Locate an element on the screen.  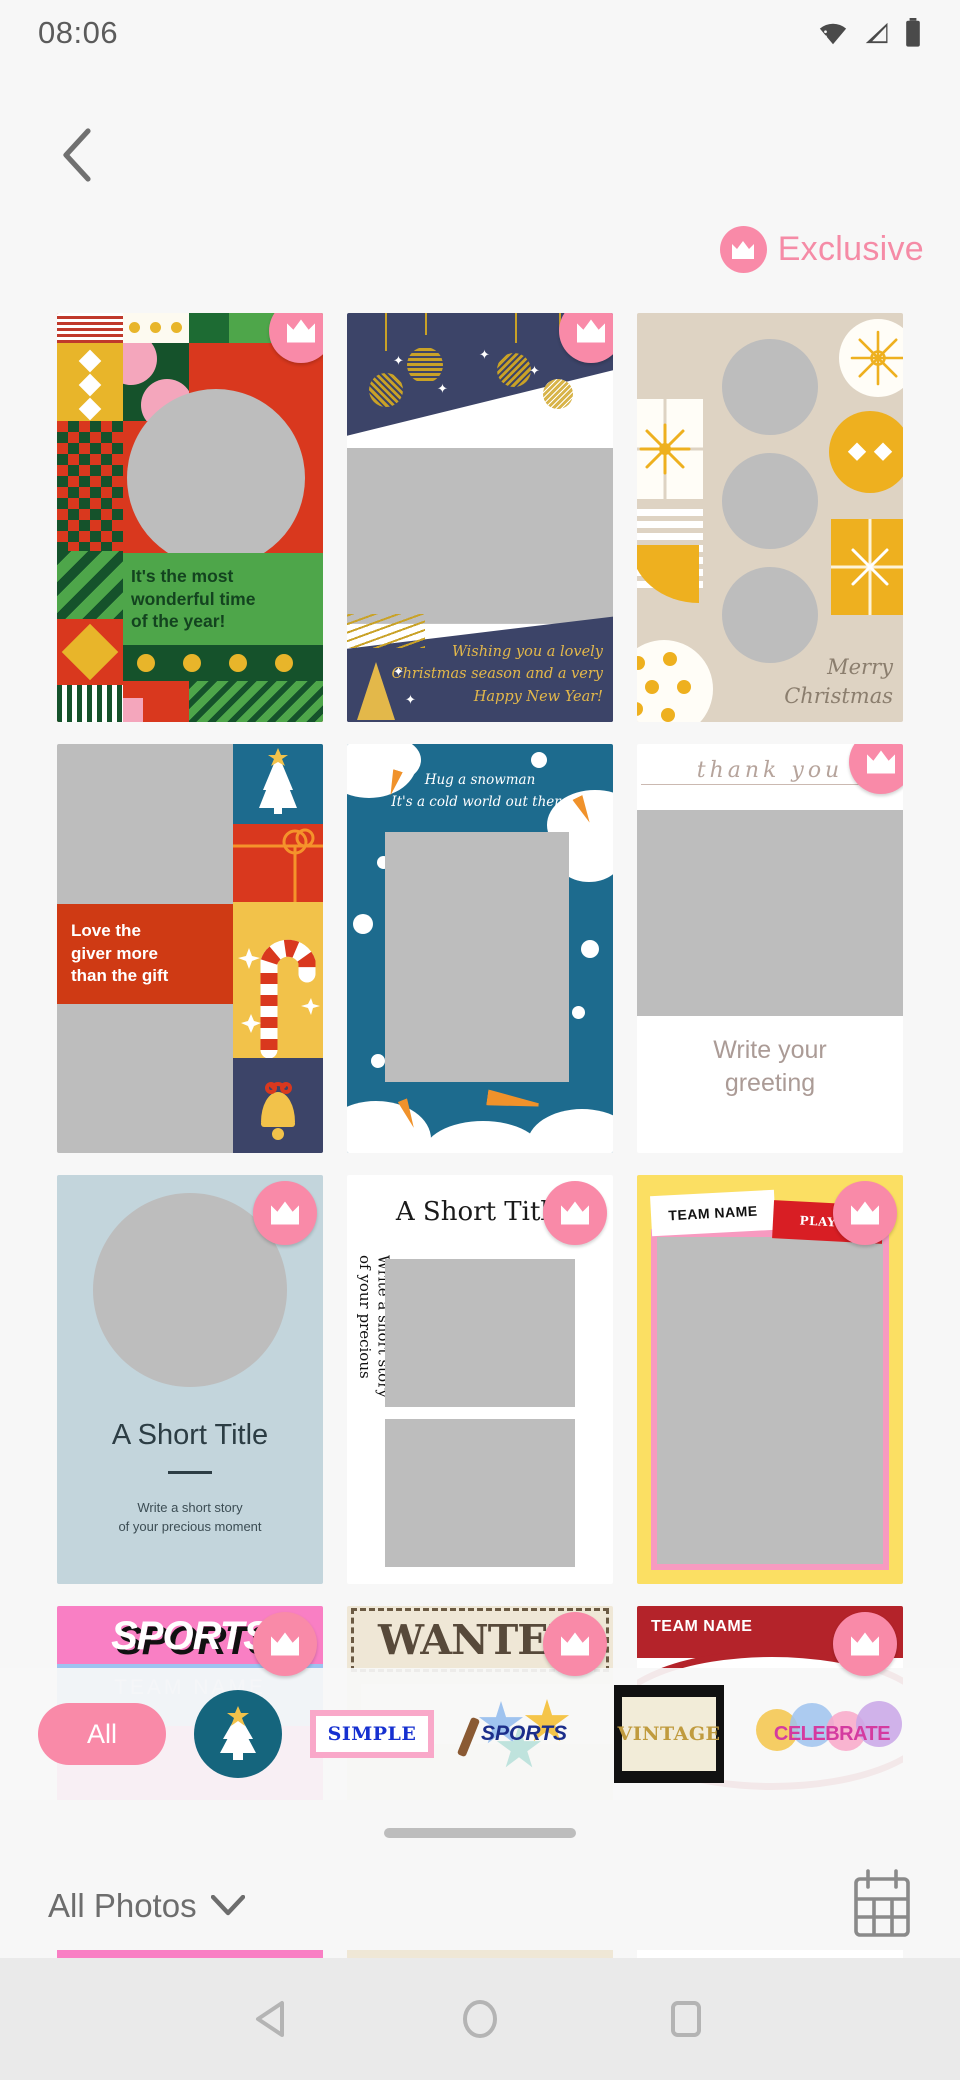
filter-chip-simple-label: SIMPLE is located at coordinates (372, 1734).